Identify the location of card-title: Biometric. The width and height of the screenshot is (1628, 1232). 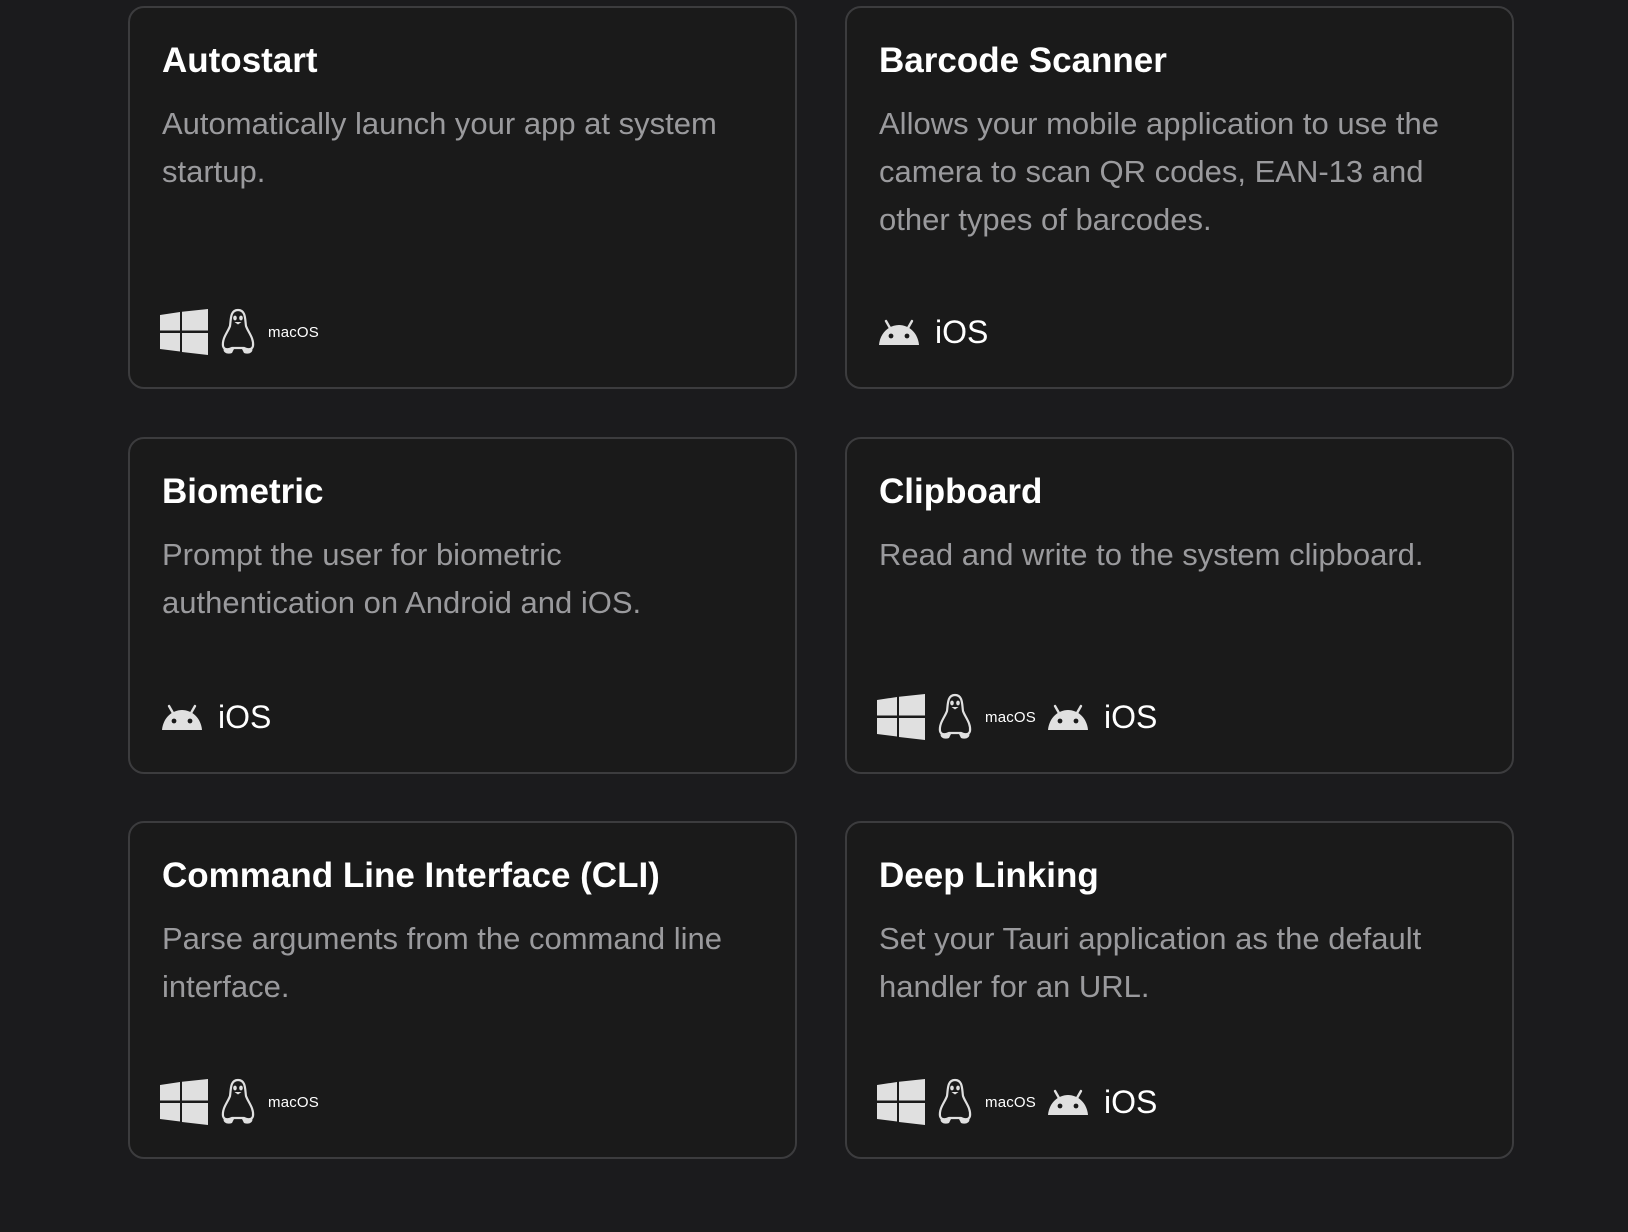
(243, 491).